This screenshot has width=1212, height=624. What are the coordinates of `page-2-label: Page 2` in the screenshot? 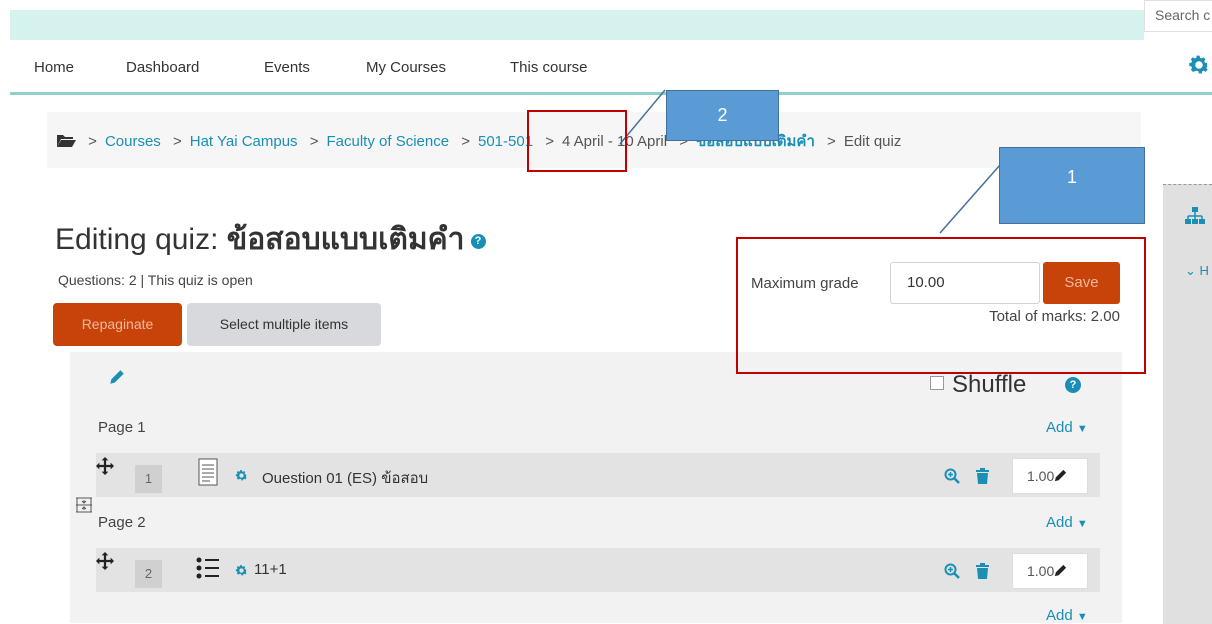 It's located at (122, 522).